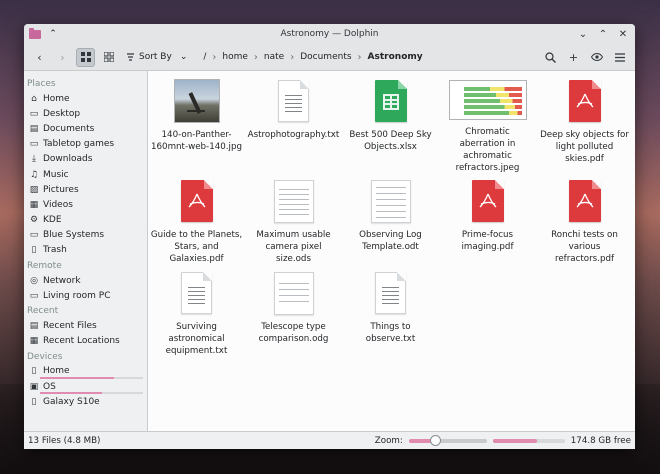  I want to click on sidebar-item-trash: ▯ Trash, so click(85, 250).